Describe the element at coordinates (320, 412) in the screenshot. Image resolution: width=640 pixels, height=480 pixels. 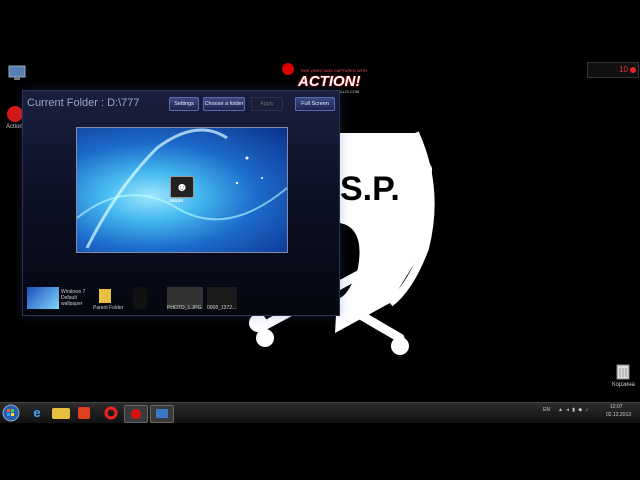
I see `taskbar: e EN ▲ ◂ ▮ ◆ ♪ 12:07 02.12.2013` at that location.